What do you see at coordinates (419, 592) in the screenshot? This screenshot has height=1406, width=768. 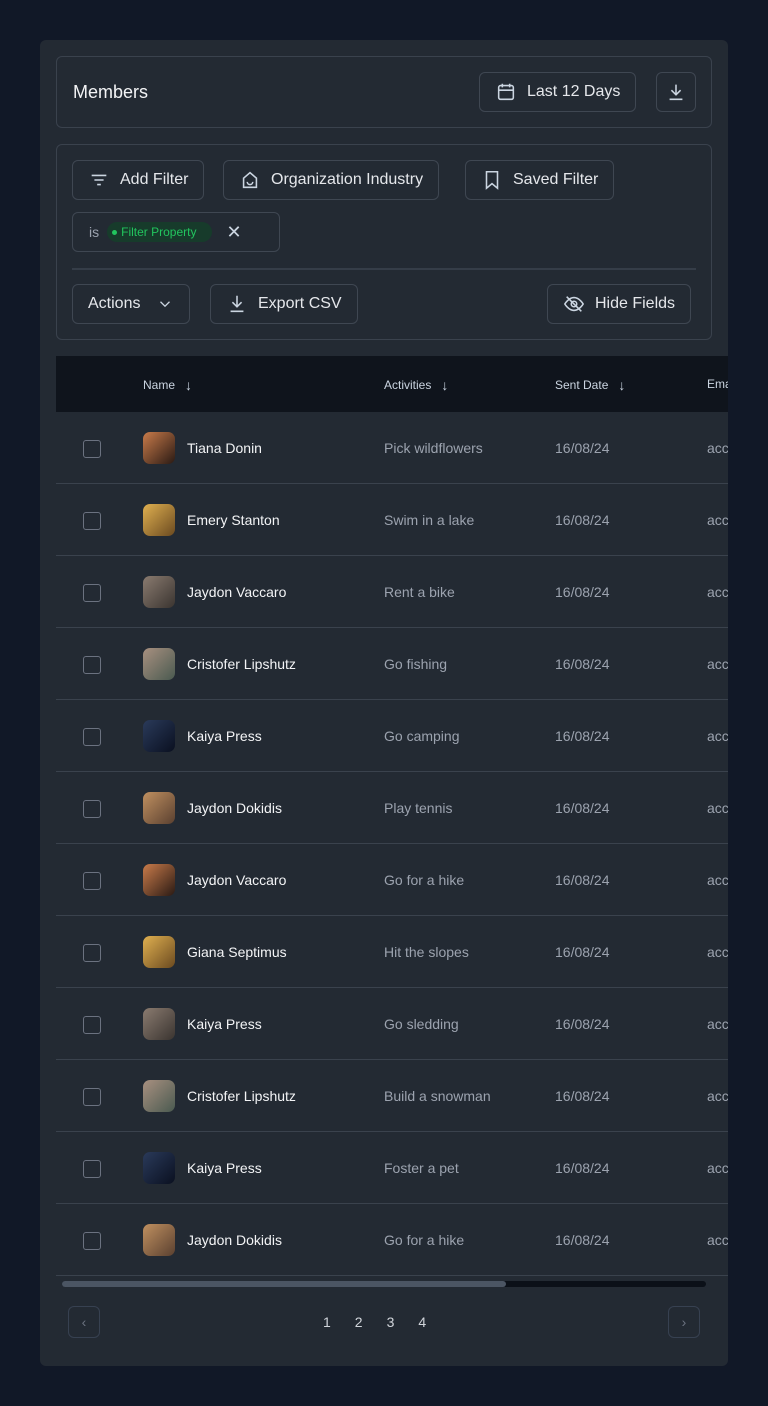 I see `activity: Rent a bike` at bounding box center [419, 592].